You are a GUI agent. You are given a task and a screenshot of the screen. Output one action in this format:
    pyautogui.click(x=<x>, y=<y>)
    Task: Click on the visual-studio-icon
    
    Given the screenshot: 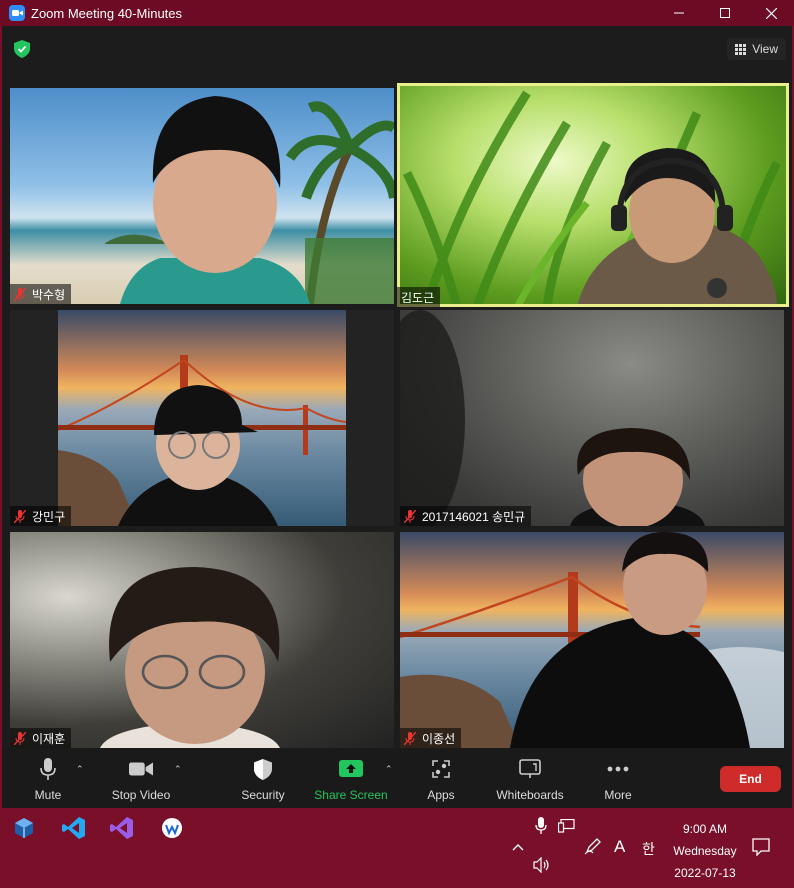 What is the action you would take?
    pyautogui.click(x=122, y=828)
    